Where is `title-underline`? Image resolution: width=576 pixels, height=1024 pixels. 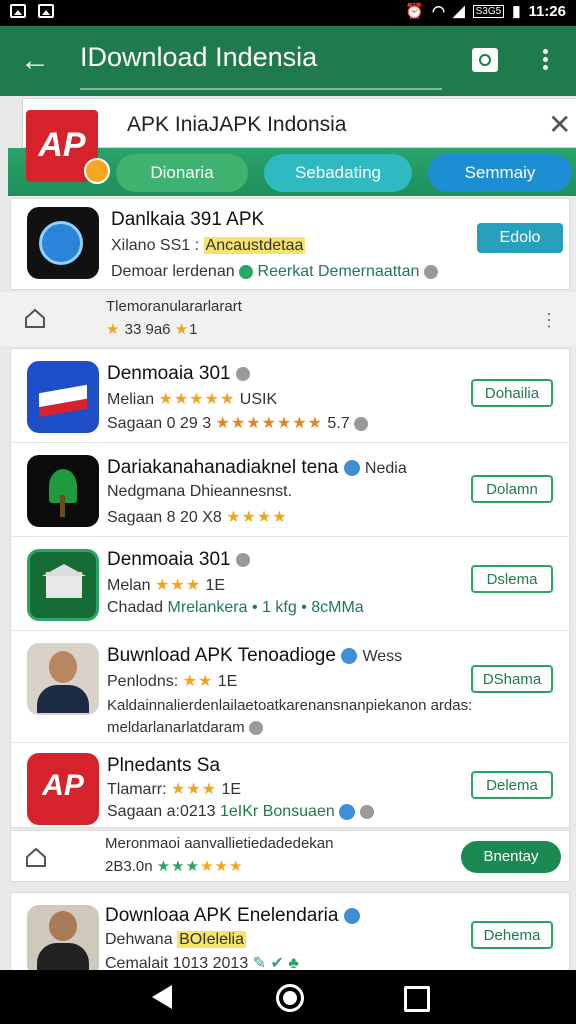
title-underline is located at coordinates (261, 89).